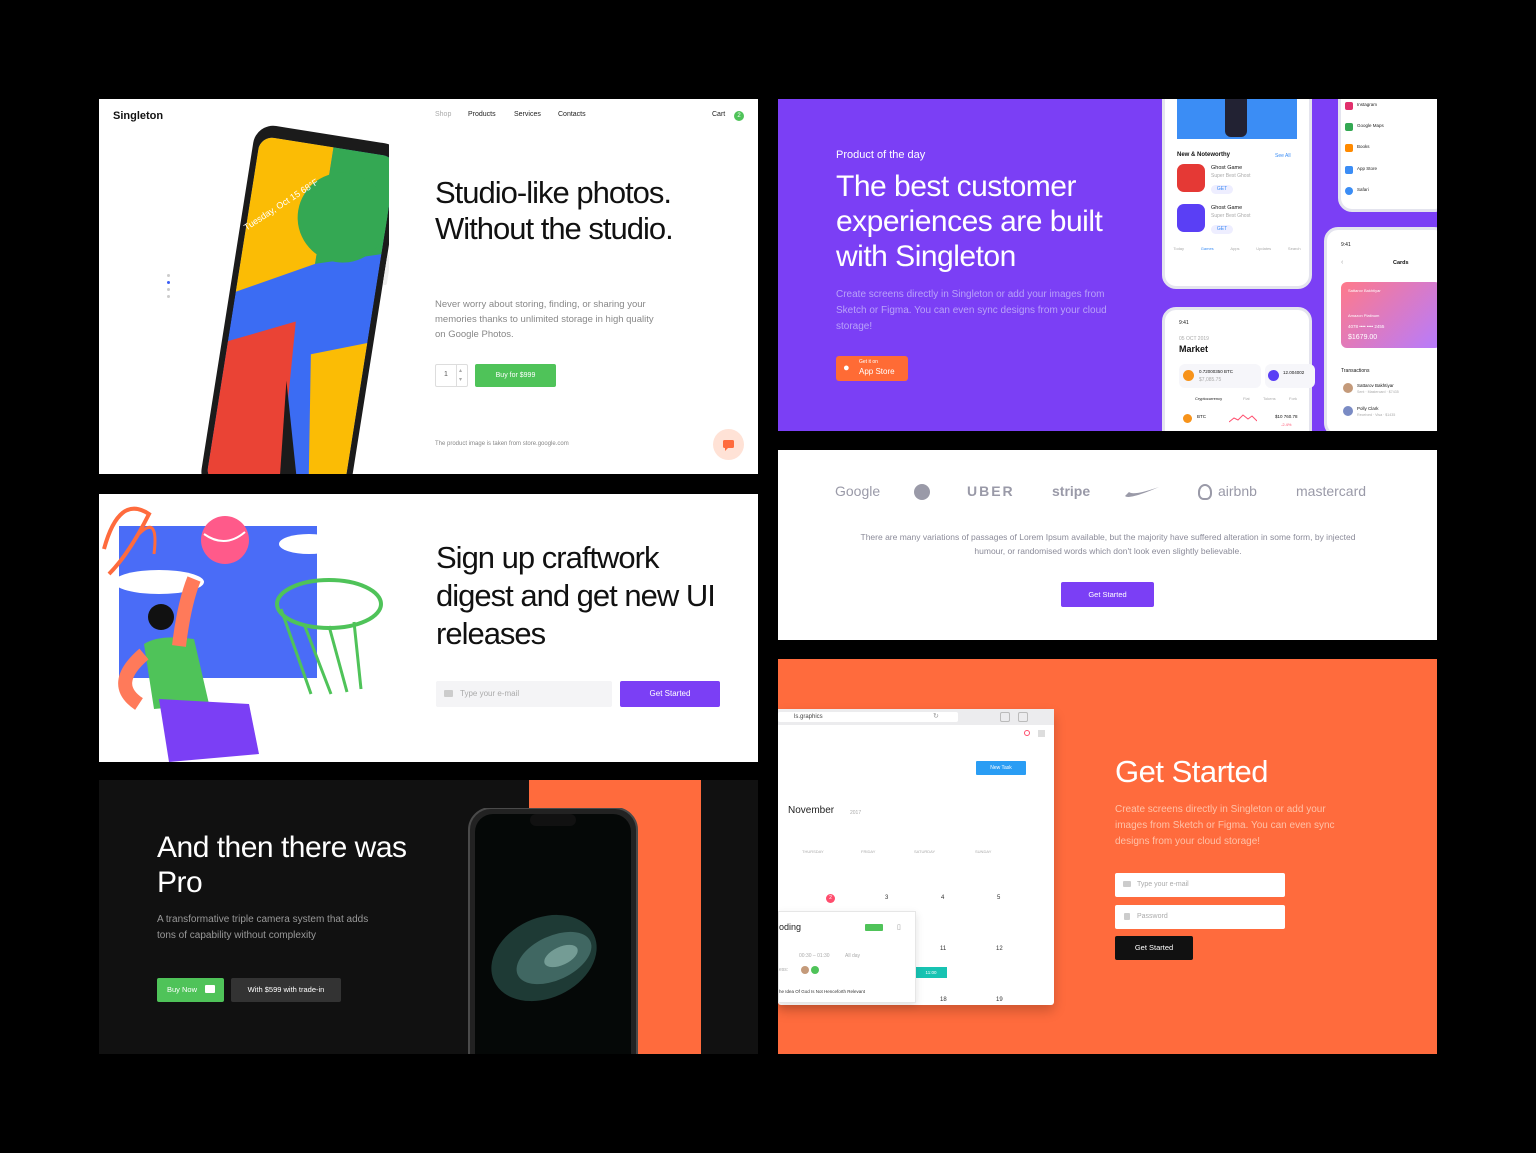 This screenshot has width=1536, height=1153. What do you see at coordinates (286, 990) in the screenshot?
I see `trade-in-button: With $599 with trade-in` at bounding box center [286, 990].